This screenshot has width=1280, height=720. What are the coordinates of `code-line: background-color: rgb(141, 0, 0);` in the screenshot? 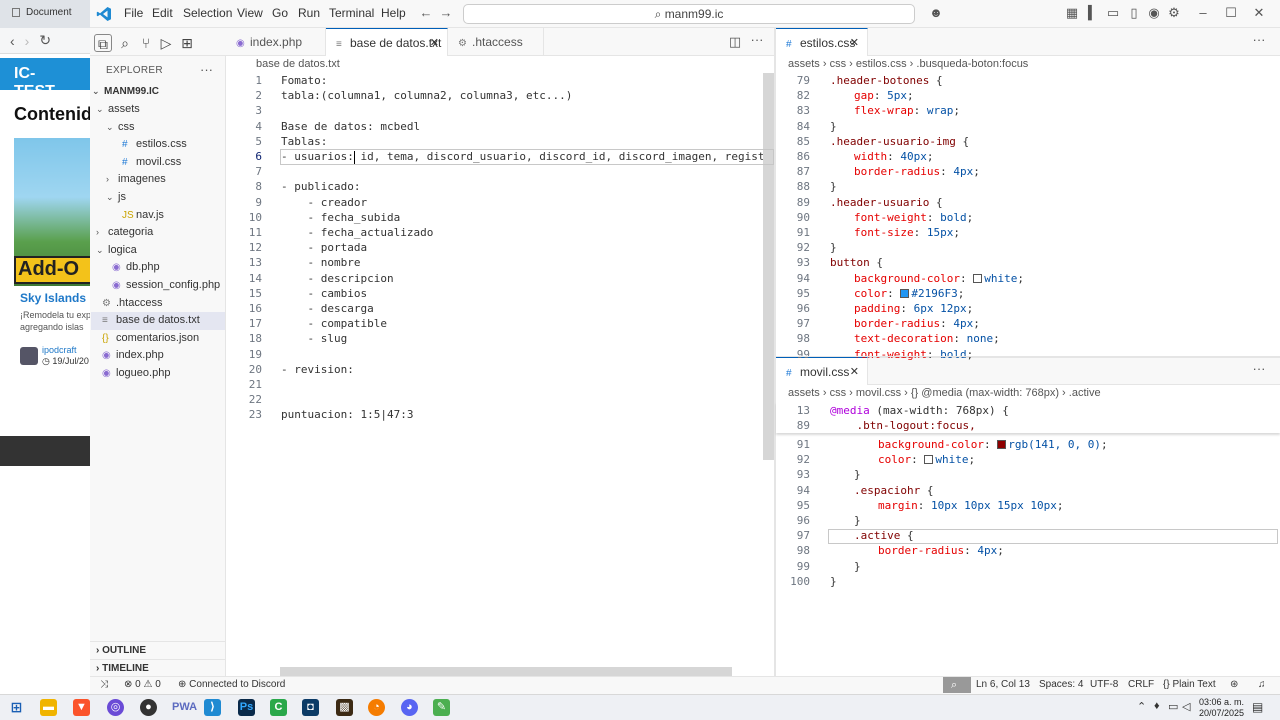 It's located at (993, 444).